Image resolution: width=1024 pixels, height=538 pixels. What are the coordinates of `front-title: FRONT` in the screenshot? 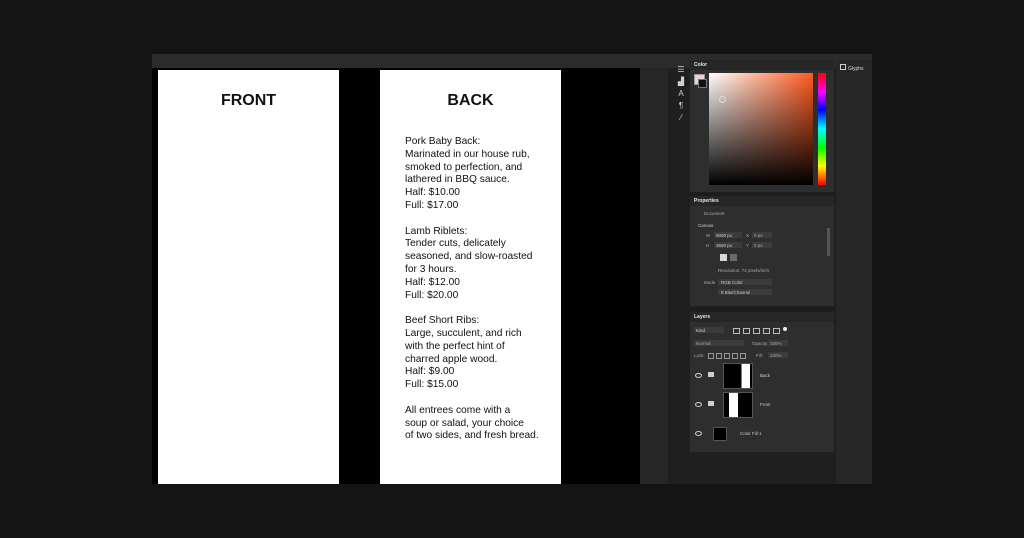 It's located at (248, 100).